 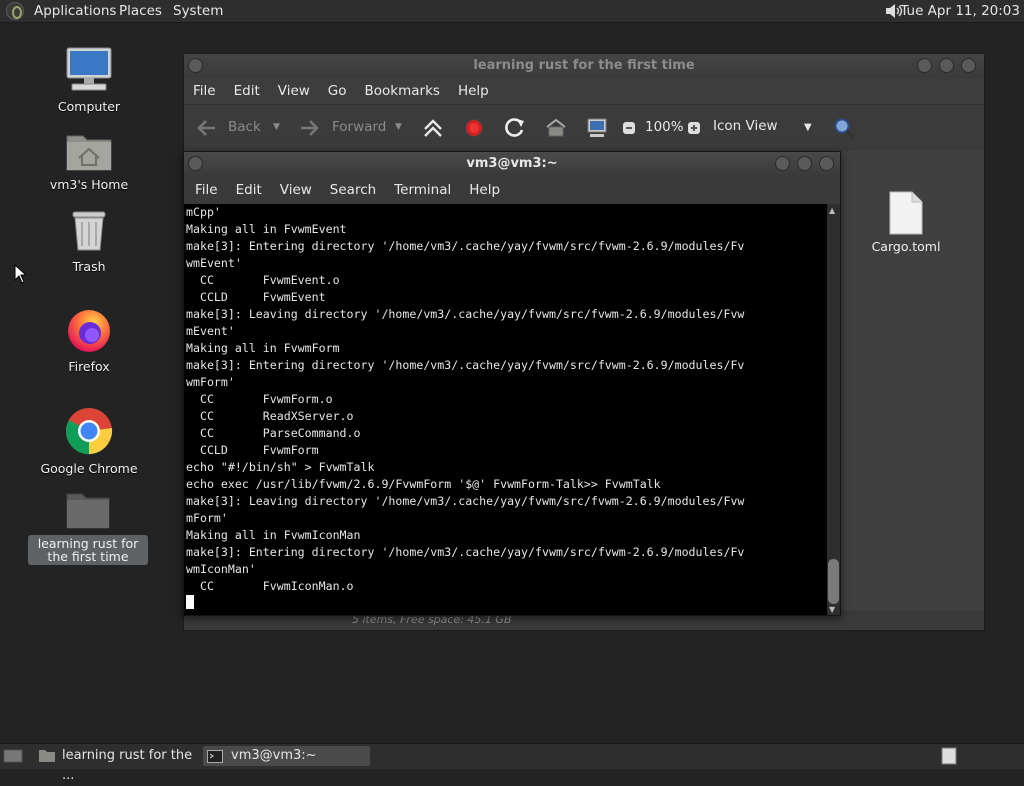 What do you see at coordinates (906, 213) in the screenshot?
I see `text-file-icon` at bounding box center [906, 213].